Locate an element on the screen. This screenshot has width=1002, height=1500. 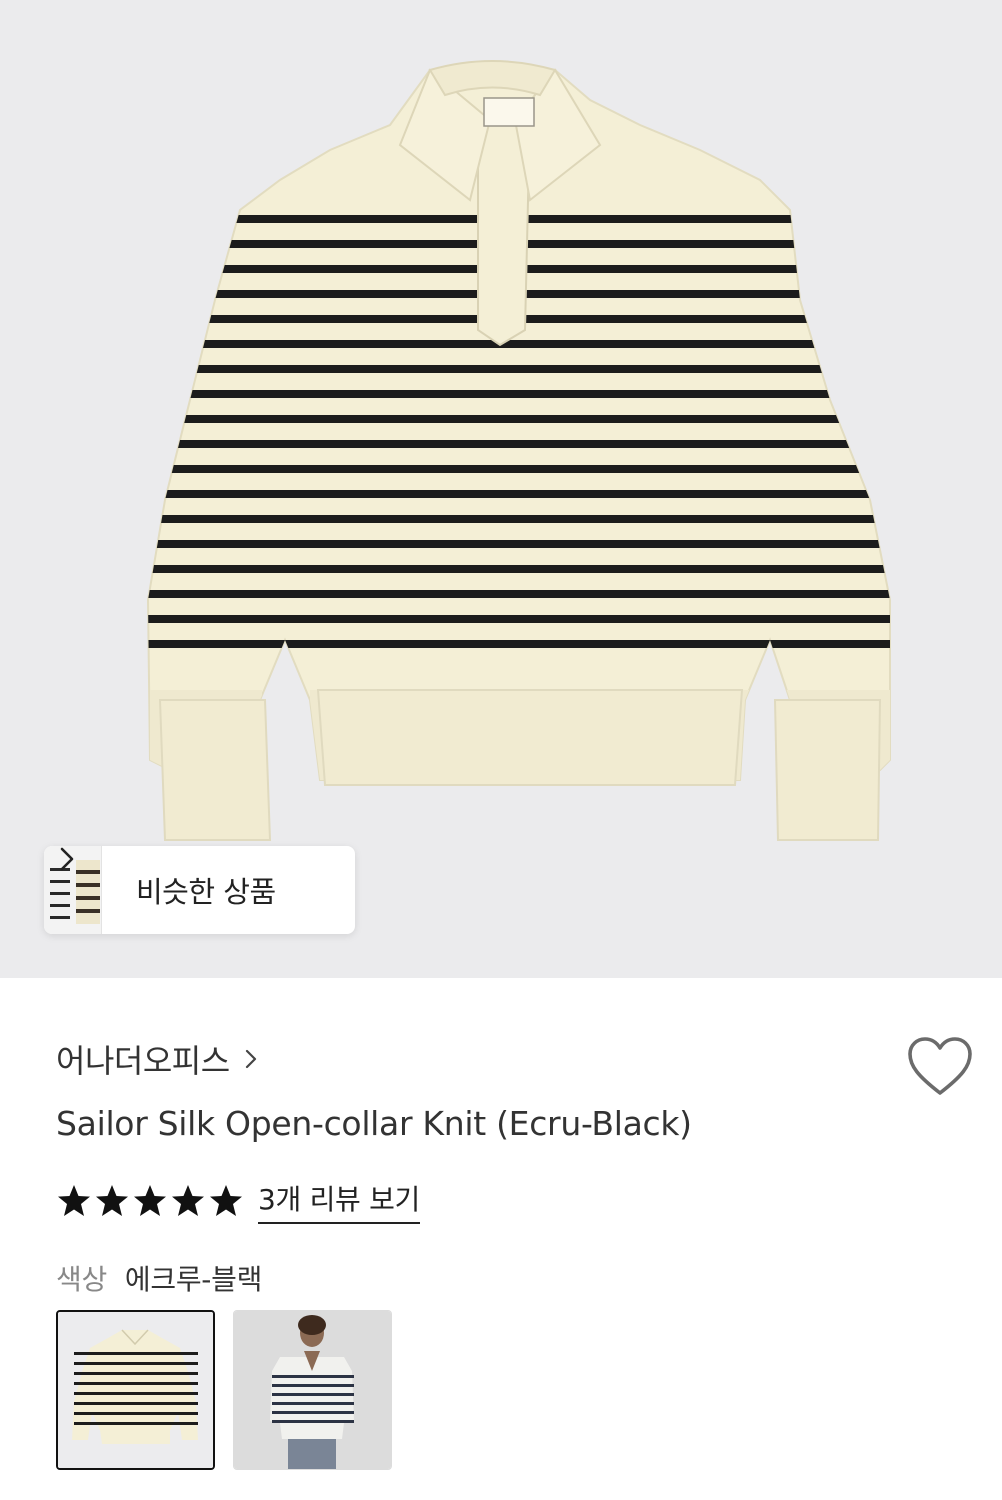
color-swatch-product is located at coordinates (135, 1390).